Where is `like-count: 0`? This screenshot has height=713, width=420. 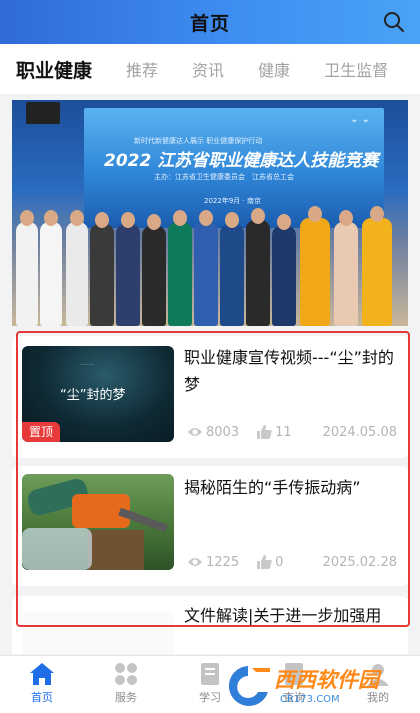 like-count: 0 is located at coordinates (279, 562).